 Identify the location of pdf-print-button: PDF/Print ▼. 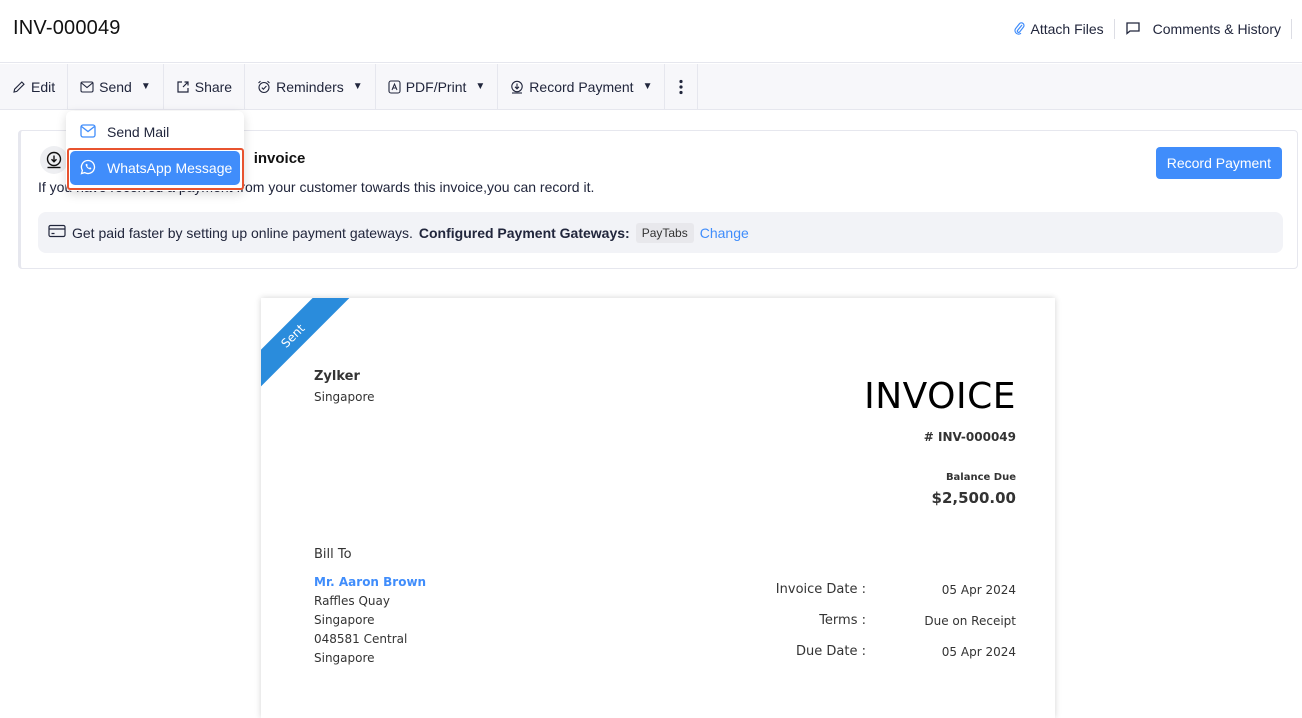
(437, 86).